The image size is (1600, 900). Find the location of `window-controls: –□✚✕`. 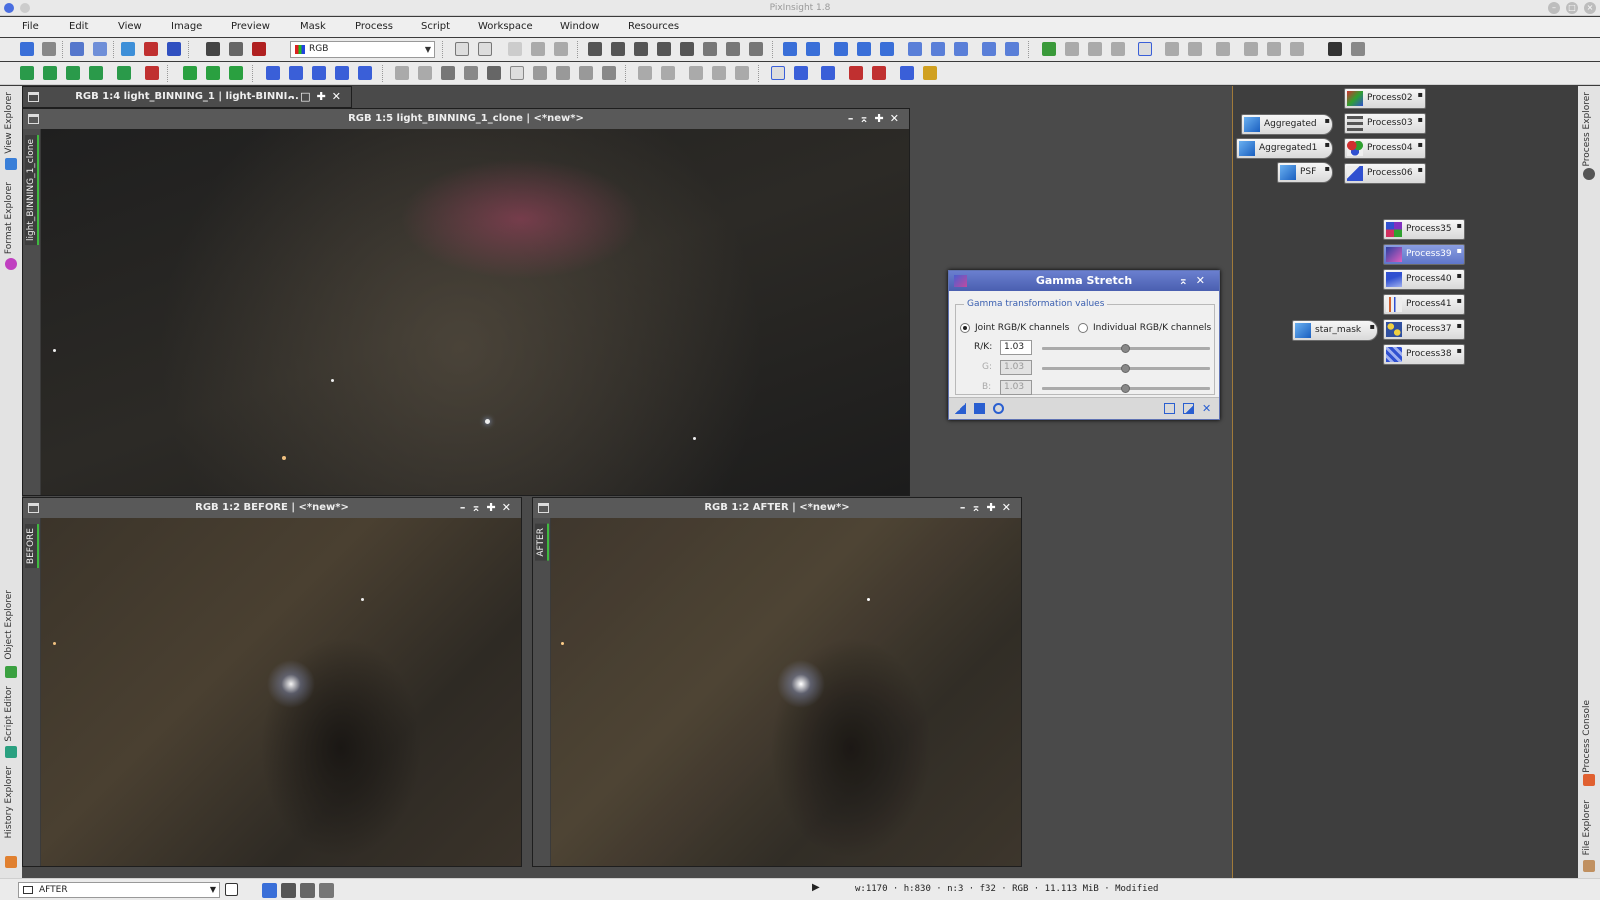

window-controls: –□✚✕ is located at coordinates (318, 97).